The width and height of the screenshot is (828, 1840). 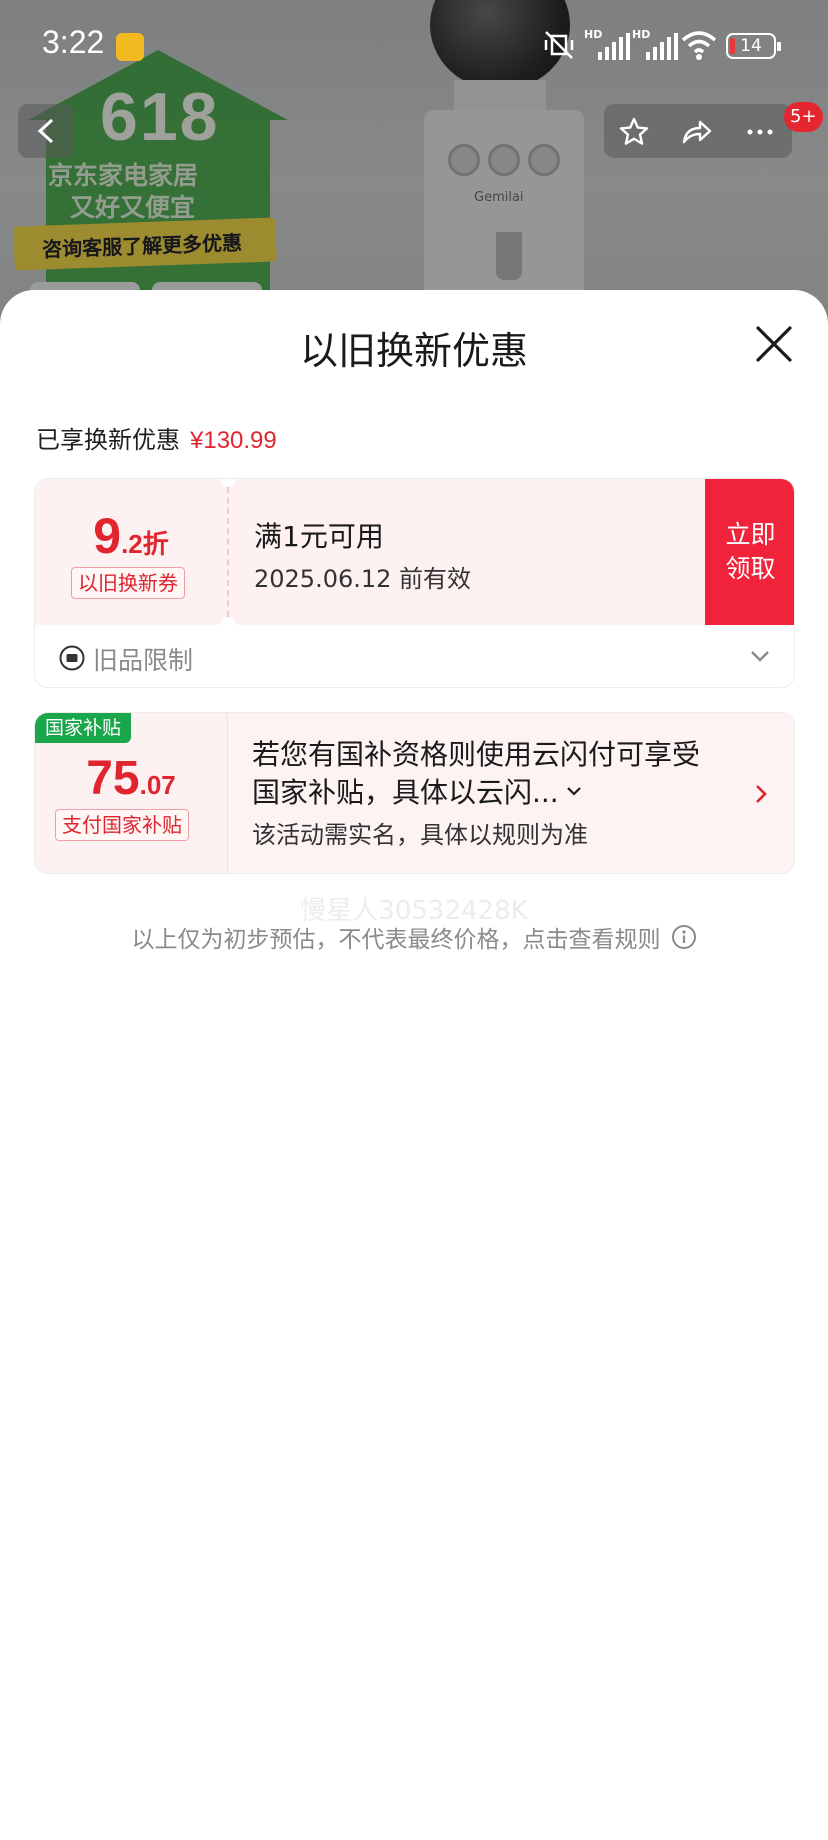 What do you see at coordinates (143, 660) in the screenshot?
I see `old-item-limit-label: 旧品限制` at bounding box center [143, 660].